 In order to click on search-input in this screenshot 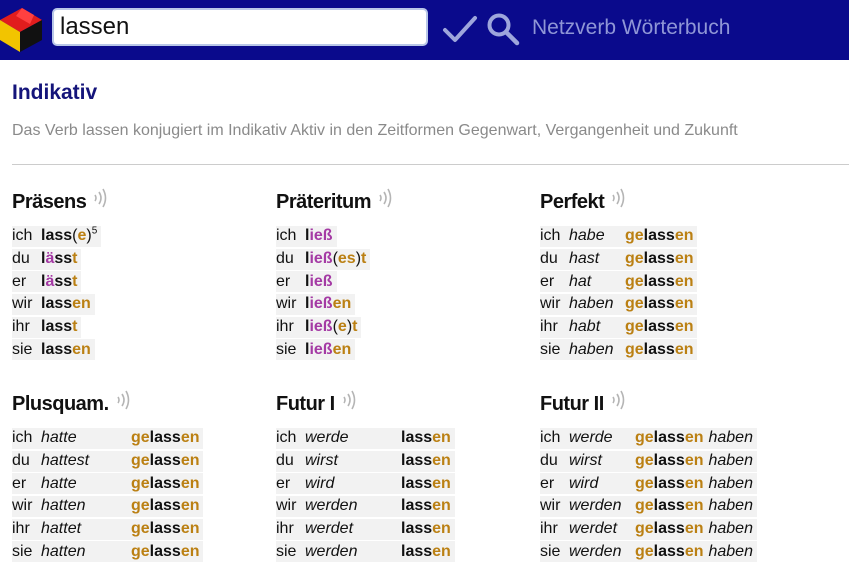, I will do `click(240, 27)`.